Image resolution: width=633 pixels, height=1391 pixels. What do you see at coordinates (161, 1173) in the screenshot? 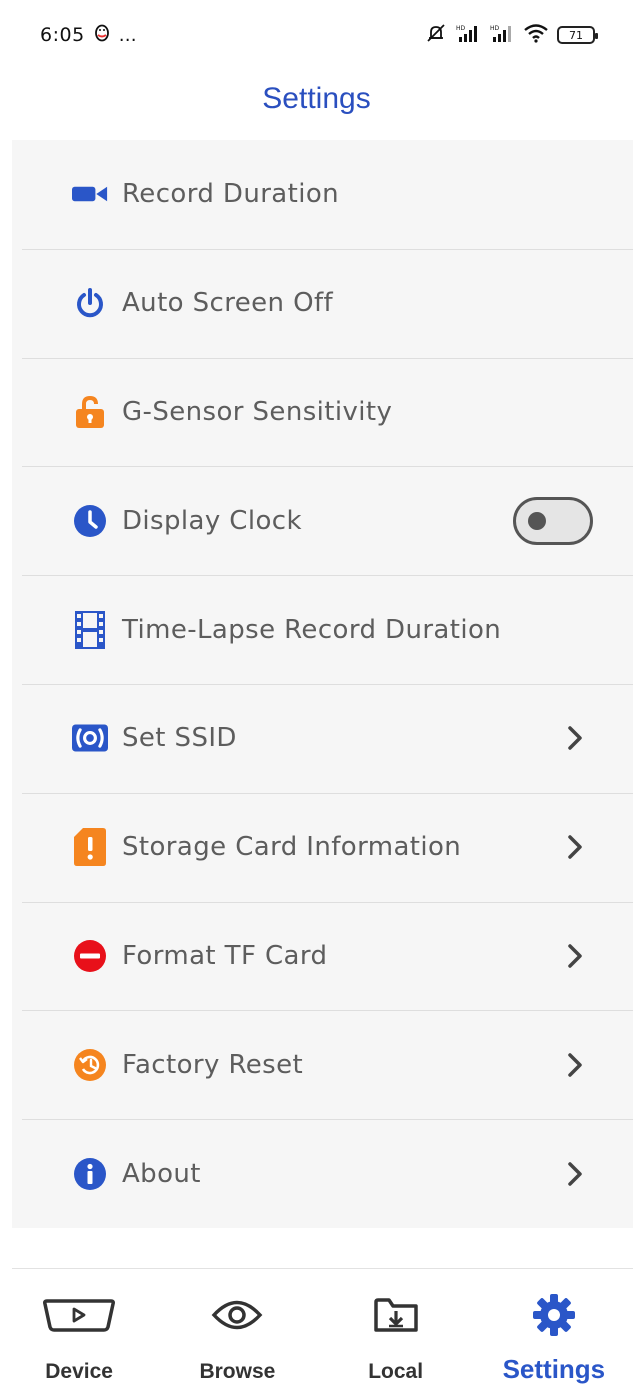
I see `setting-label: About` at bounding box center [161, 1173].